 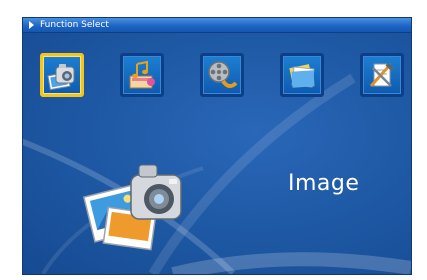 I want to click on function-image-button, so click(x=62, y=75).